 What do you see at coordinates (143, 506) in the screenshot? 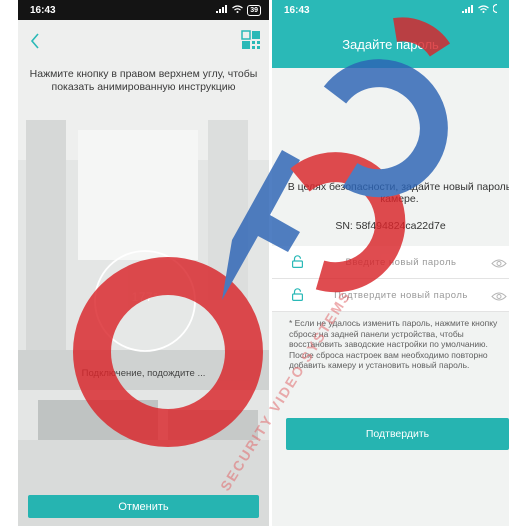
I see `cancel-button: Отменить` at bounding box center [143, 506].